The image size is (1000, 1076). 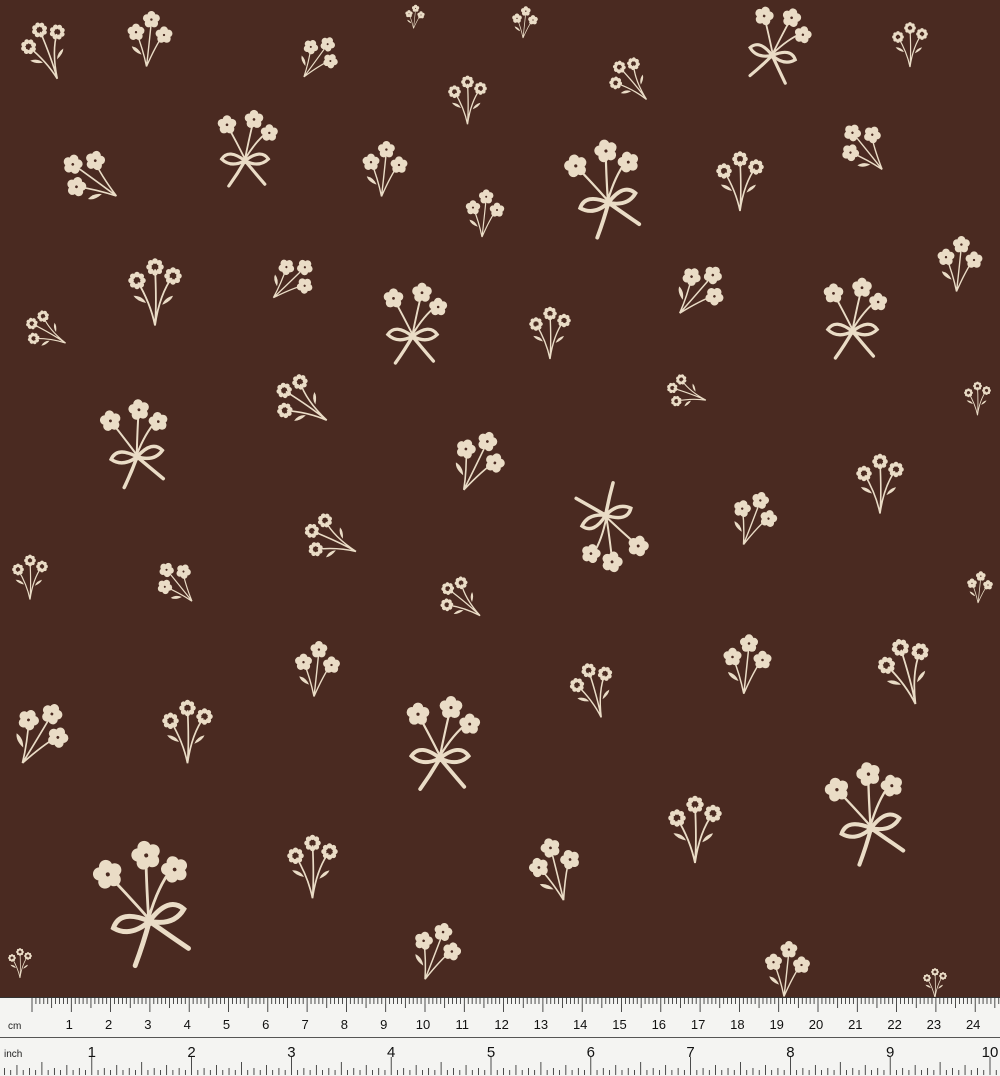 What do you see at coordinates (690, 1052) in the screenshot?
I see `inch-label: 7` at bounding box center [690, 1052].